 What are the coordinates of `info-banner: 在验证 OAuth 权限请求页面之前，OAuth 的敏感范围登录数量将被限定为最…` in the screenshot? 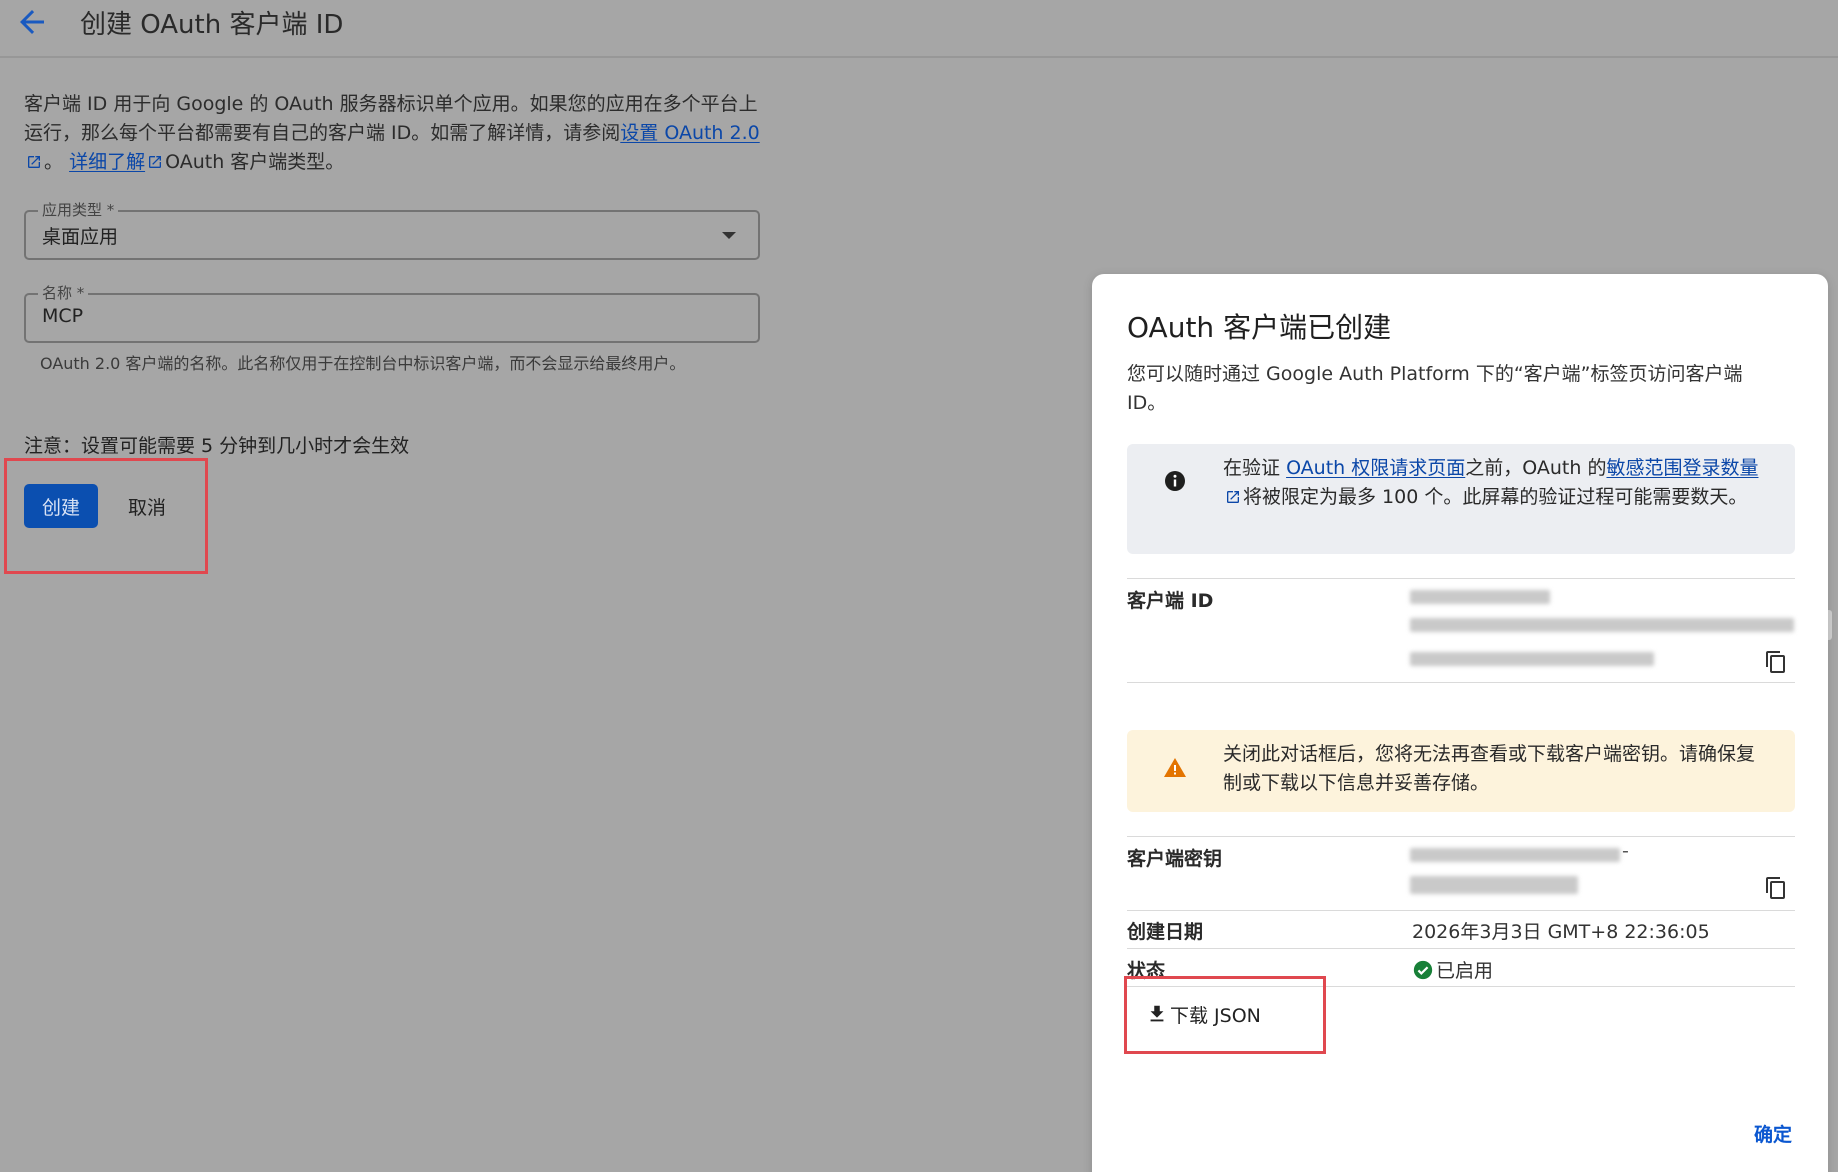 It's located at (1461, 499).